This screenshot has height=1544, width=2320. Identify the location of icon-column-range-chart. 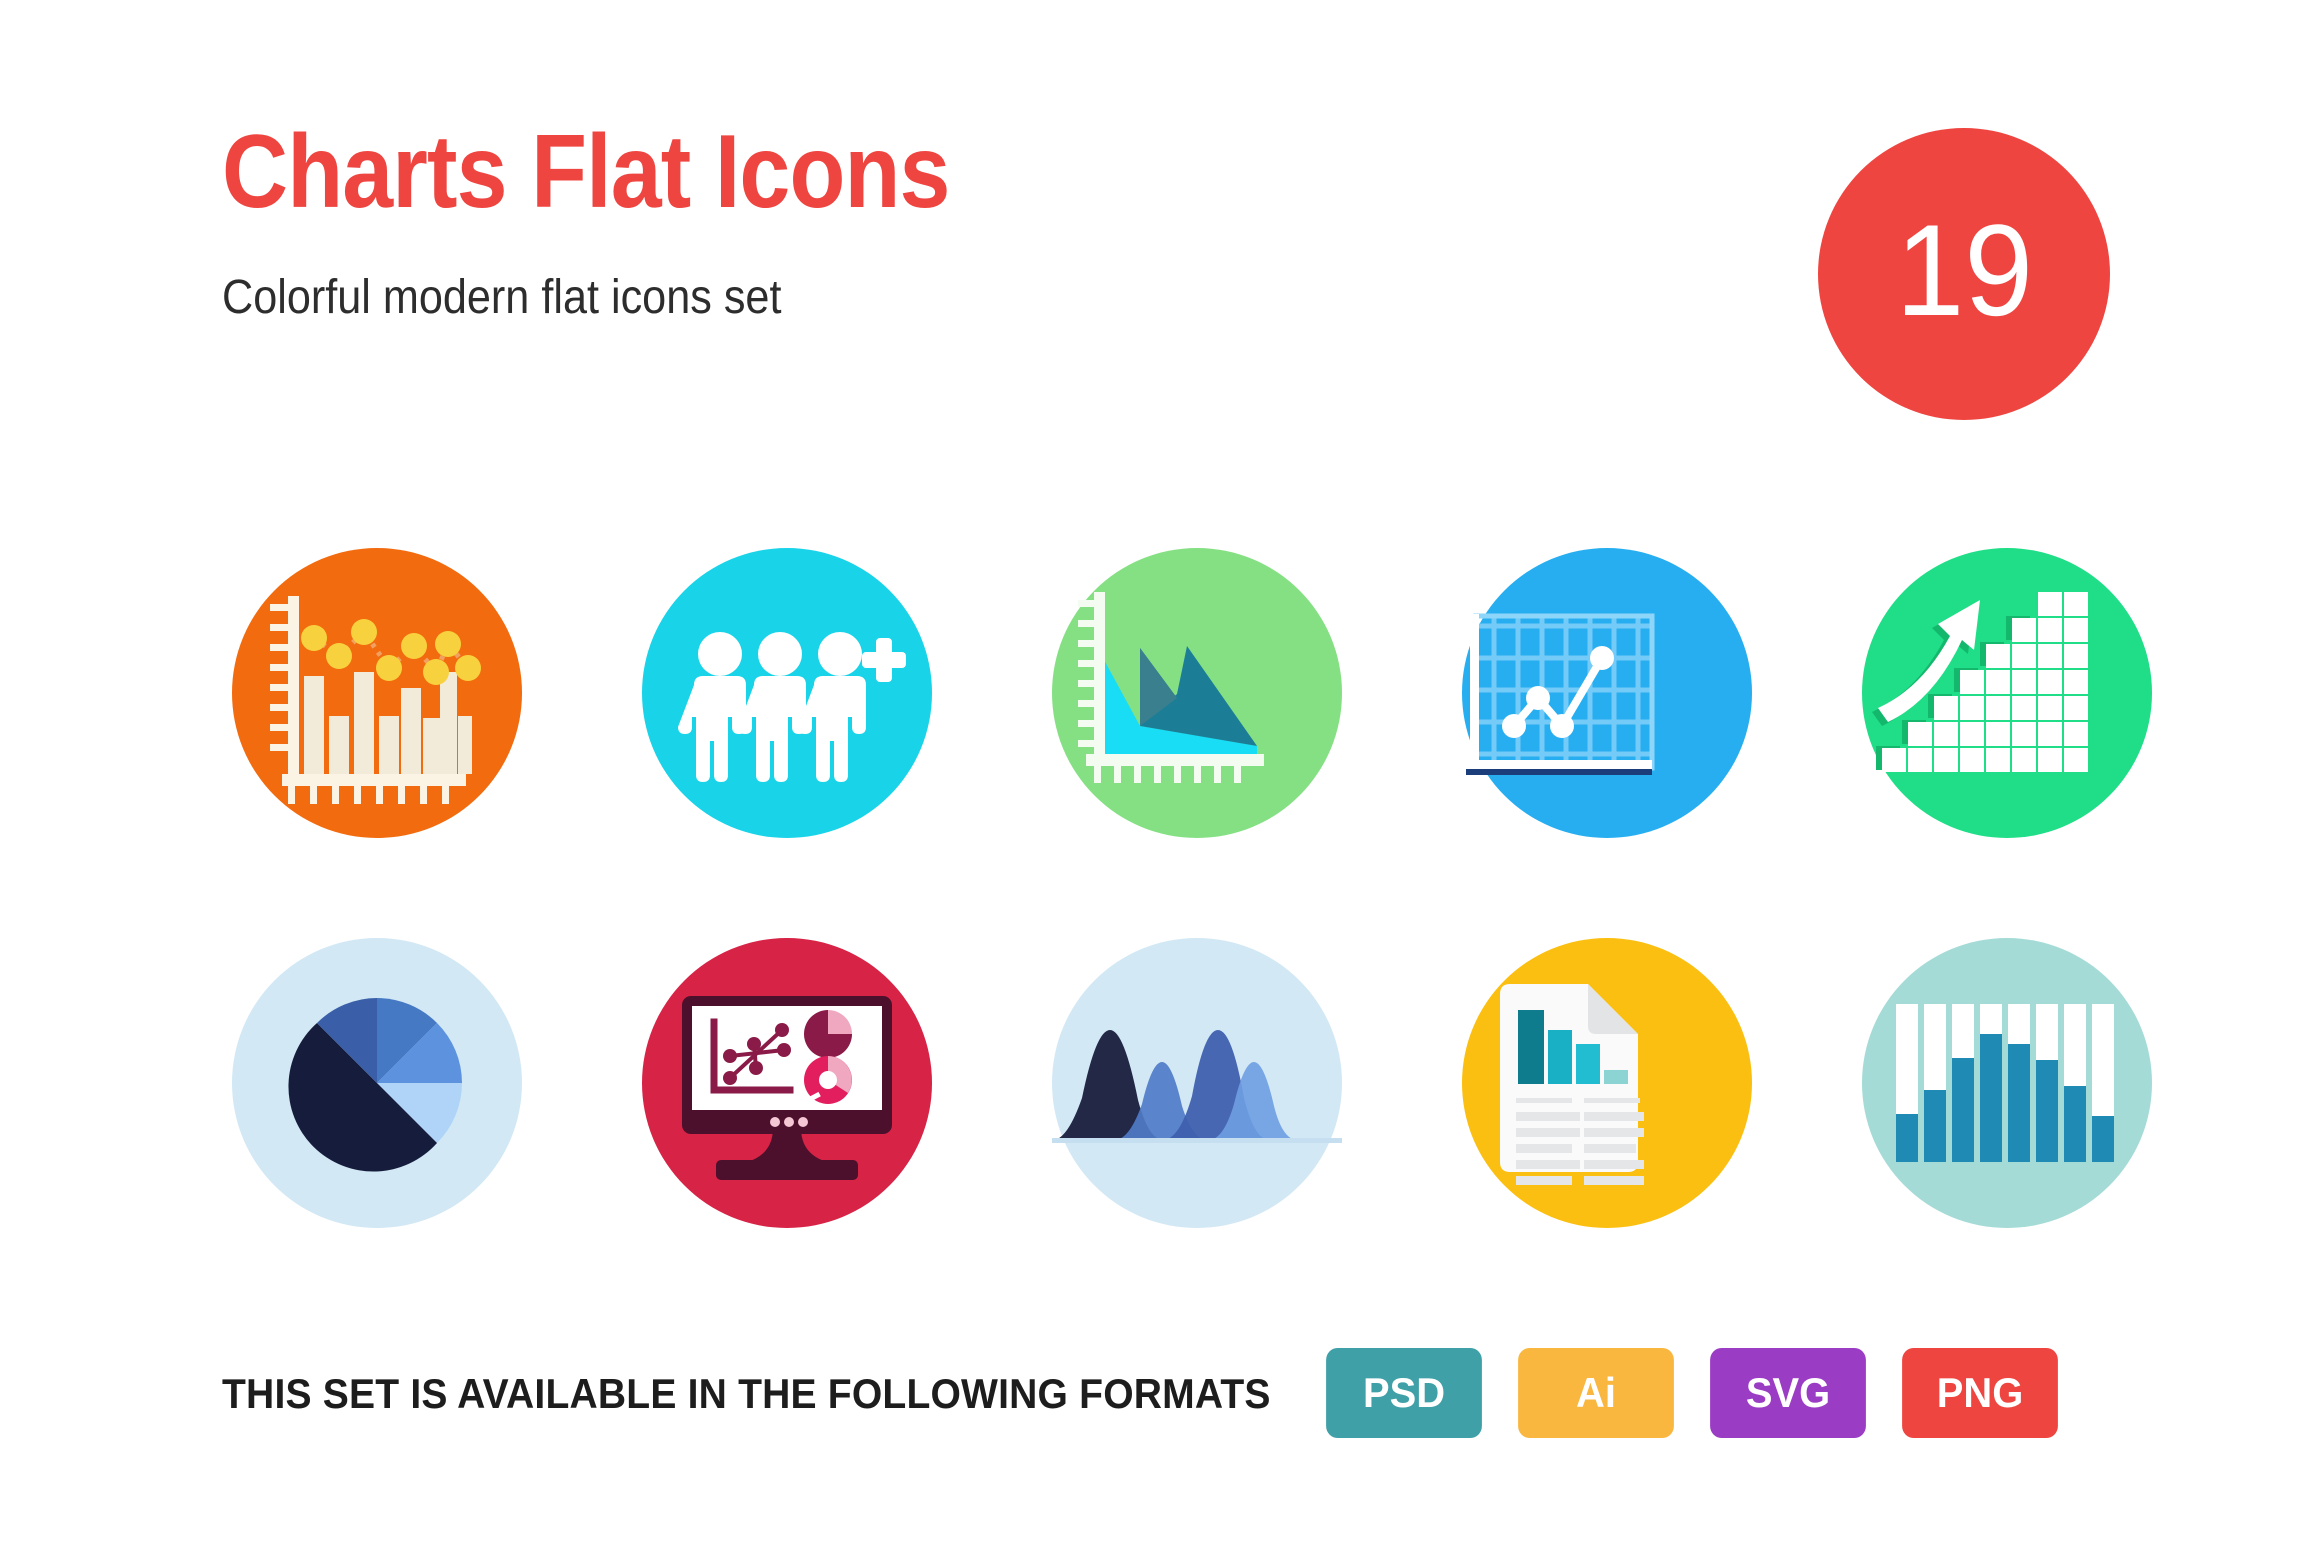
(2007, 1083).